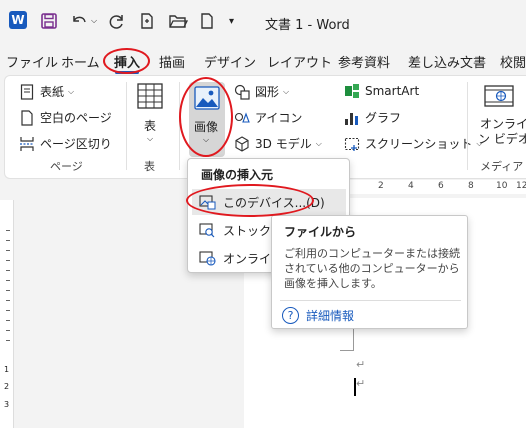 Image resolution: width=526 pixels, height=428 pixels. I want to click on screenshot-button: スクリーンショット ⌵, so click(413, 143).